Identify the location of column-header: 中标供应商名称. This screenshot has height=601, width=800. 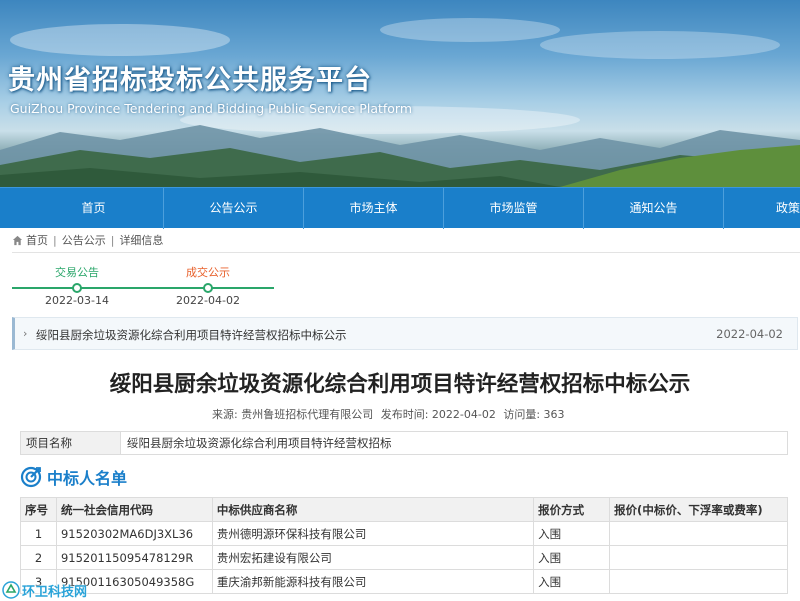
(373, 509).